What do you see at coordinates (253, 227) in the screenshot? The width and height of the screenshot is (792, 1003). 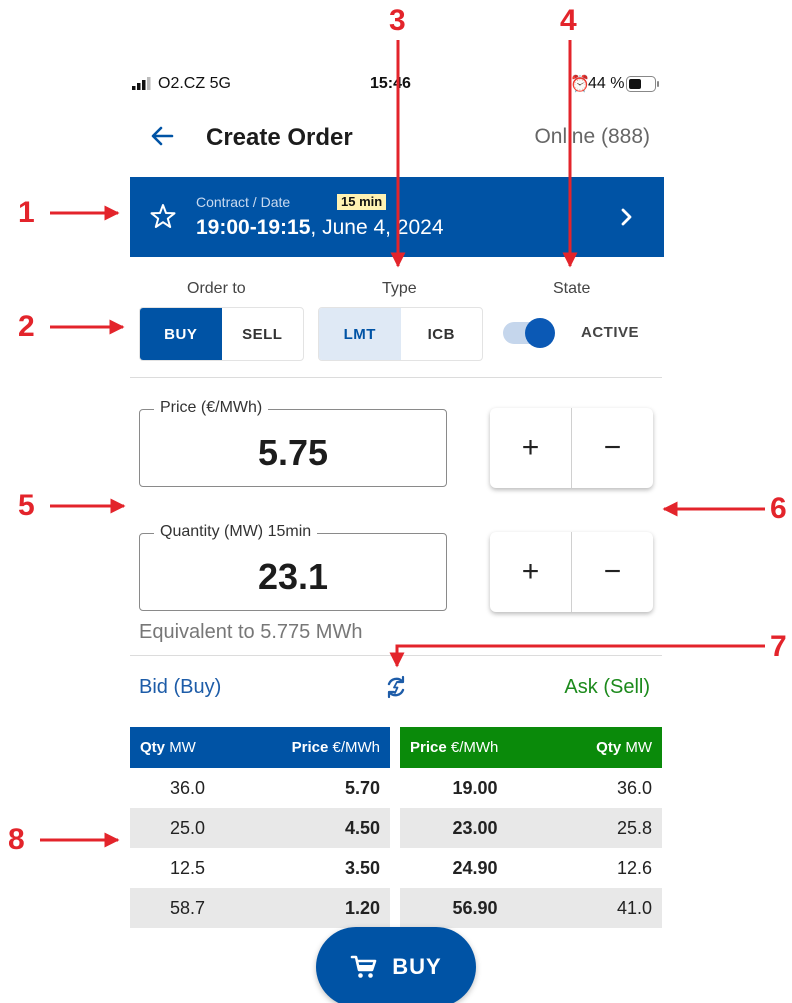 I see `contract-time-range: 19:00-19:15` at bounding box center [253, 227].